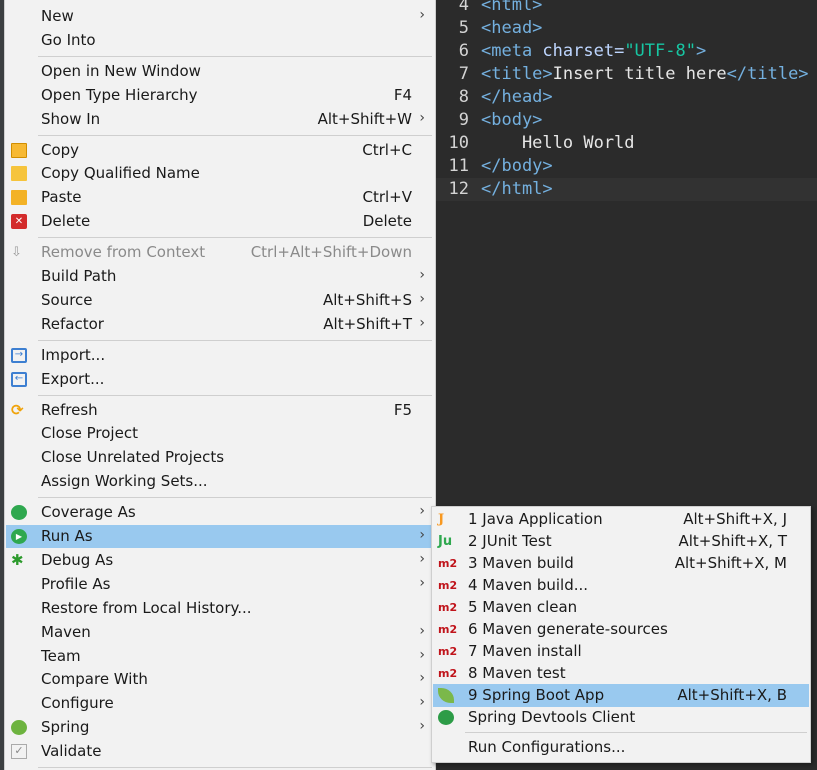  I want to click on menu-item-maven: Maven ›, so click(220, 632).